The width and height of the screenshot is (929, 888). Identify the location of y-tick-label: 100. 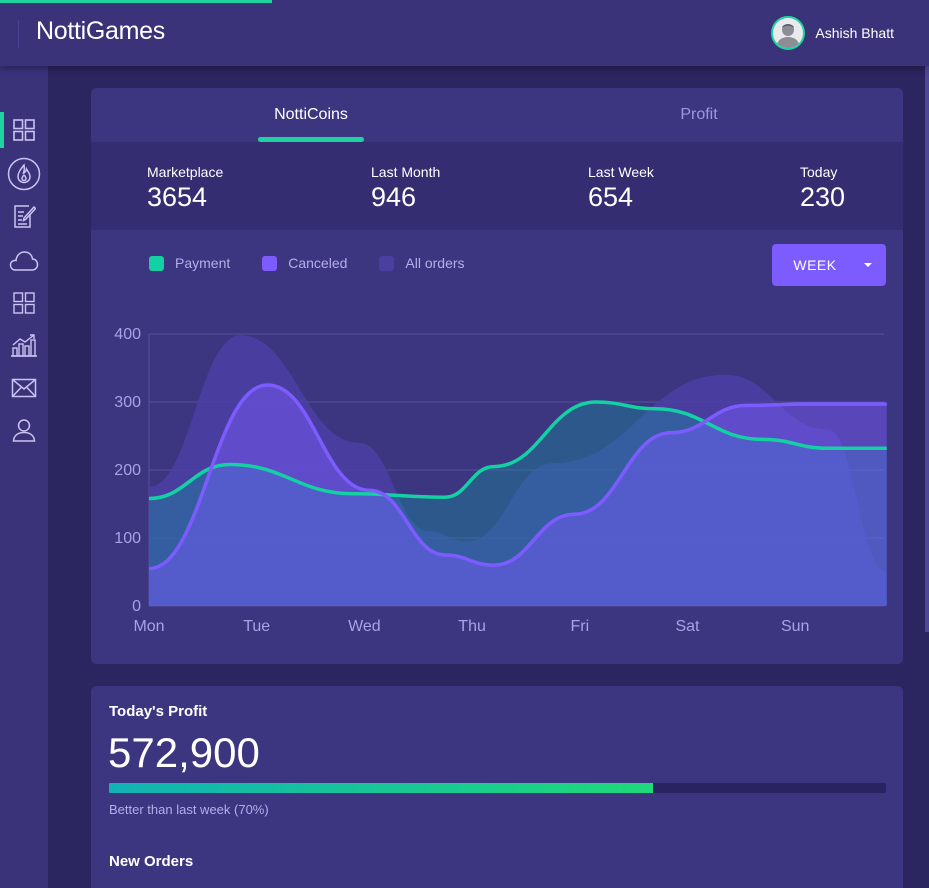
(127, 538).